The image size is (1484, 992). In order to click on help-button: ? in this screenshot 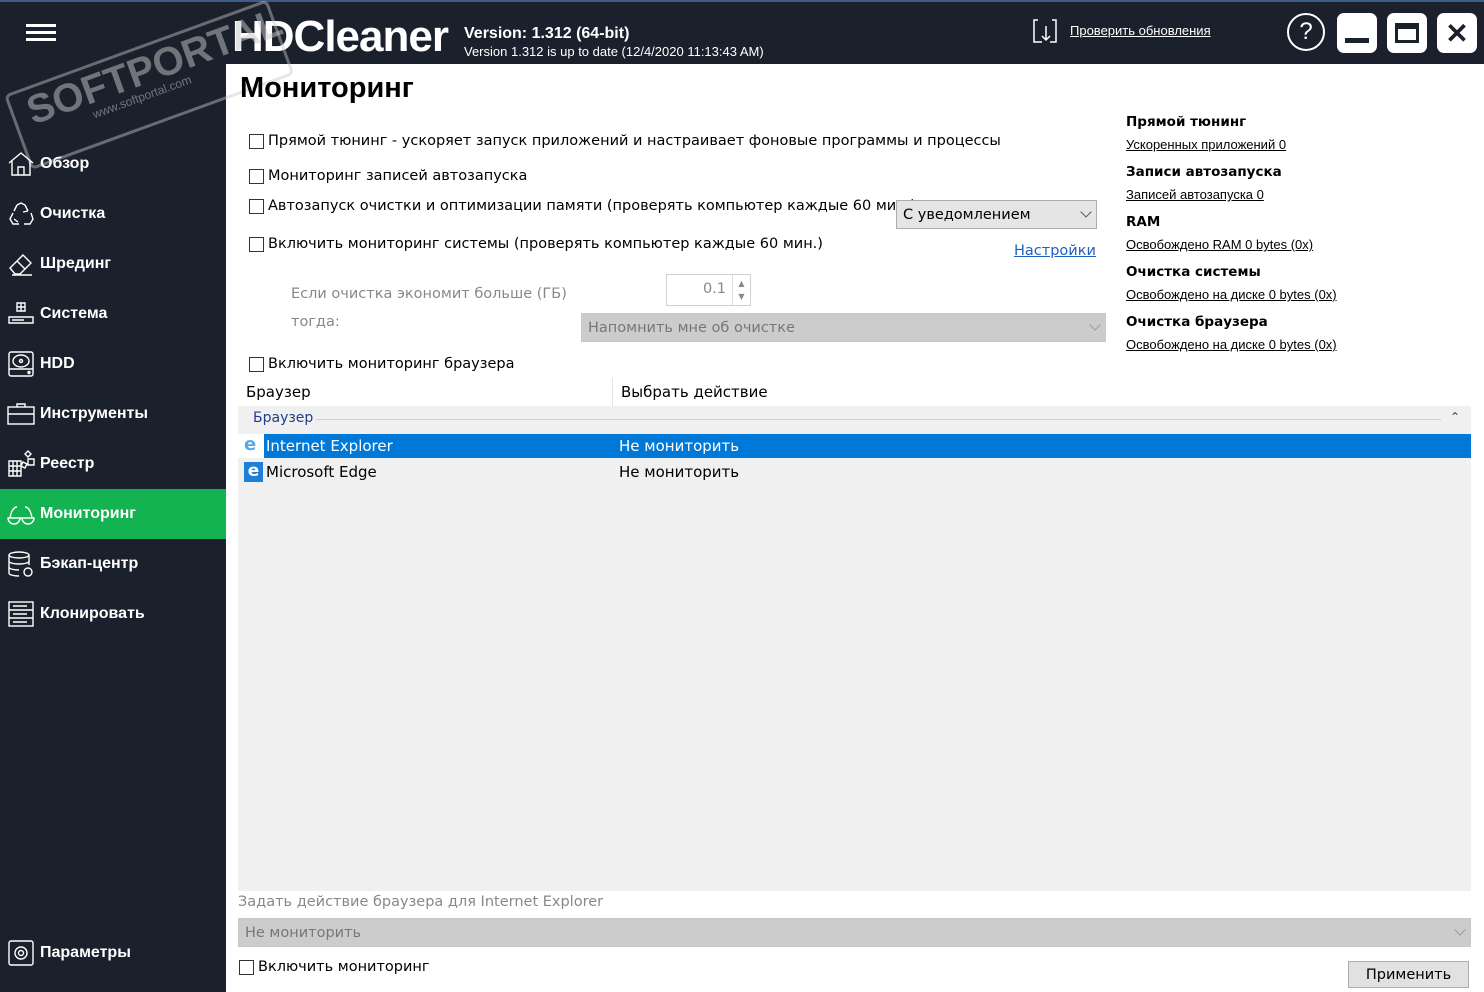, I will do `click(1306, 32)`.